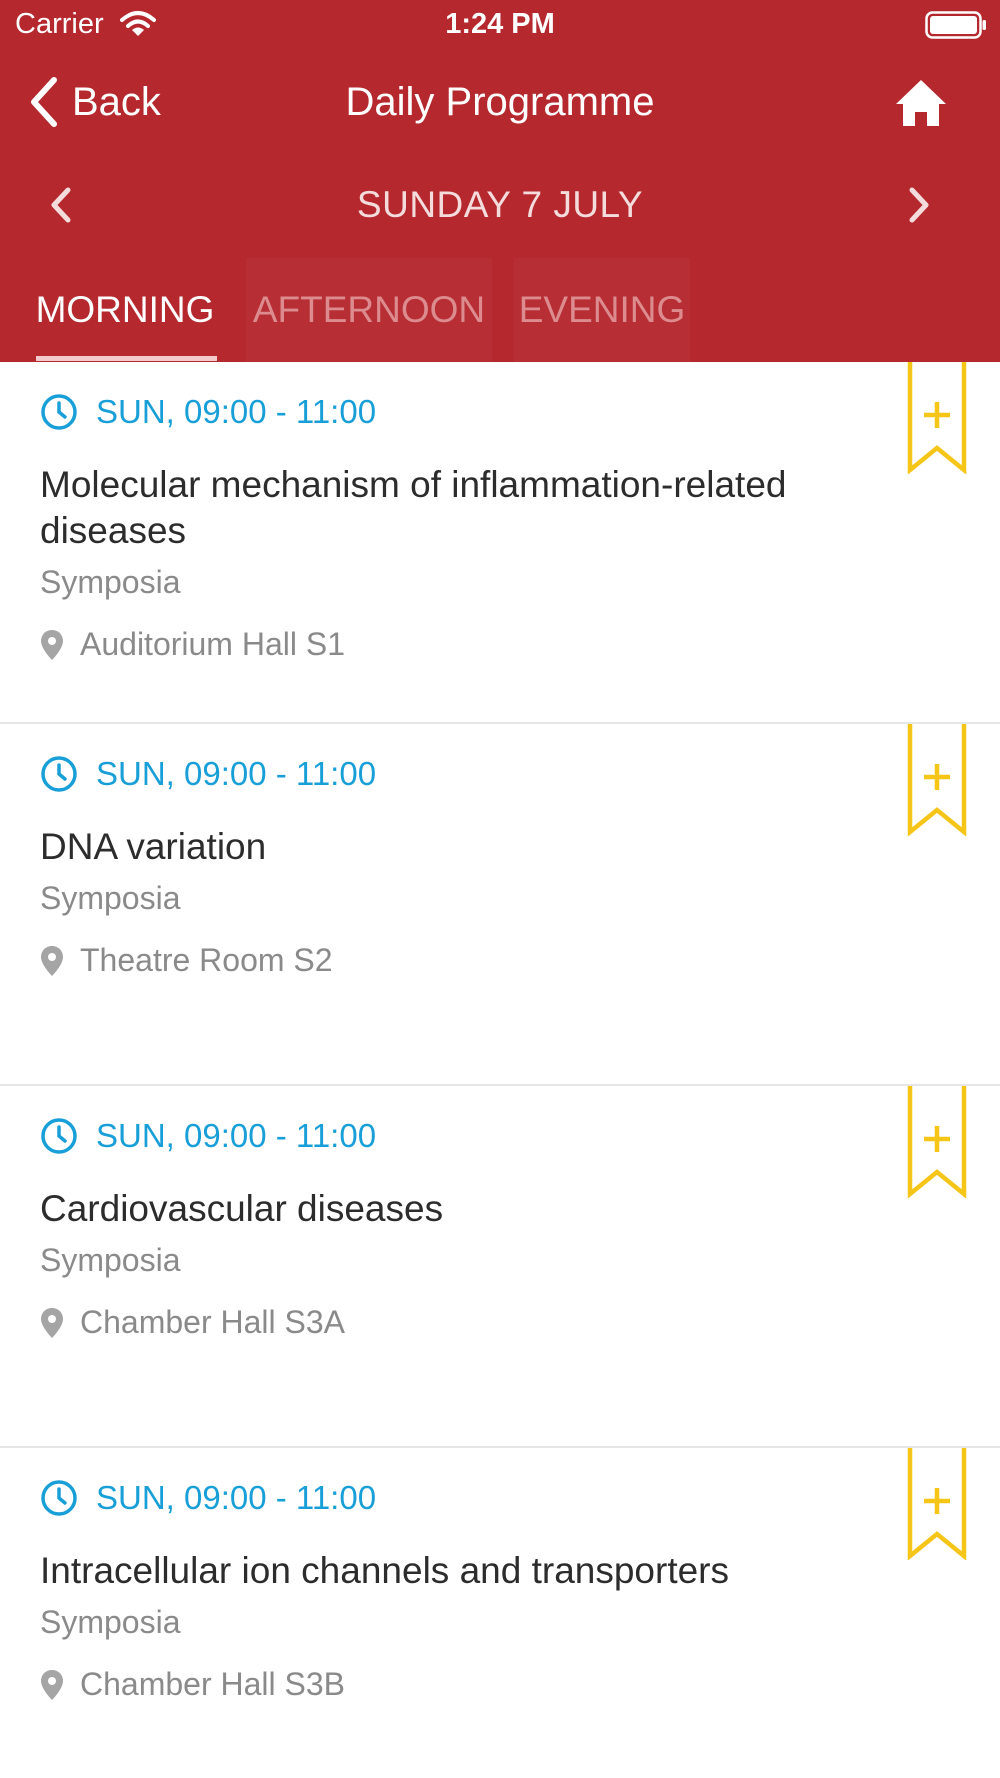  I want to click on tab-evening: EVENING, so click(602, 310).